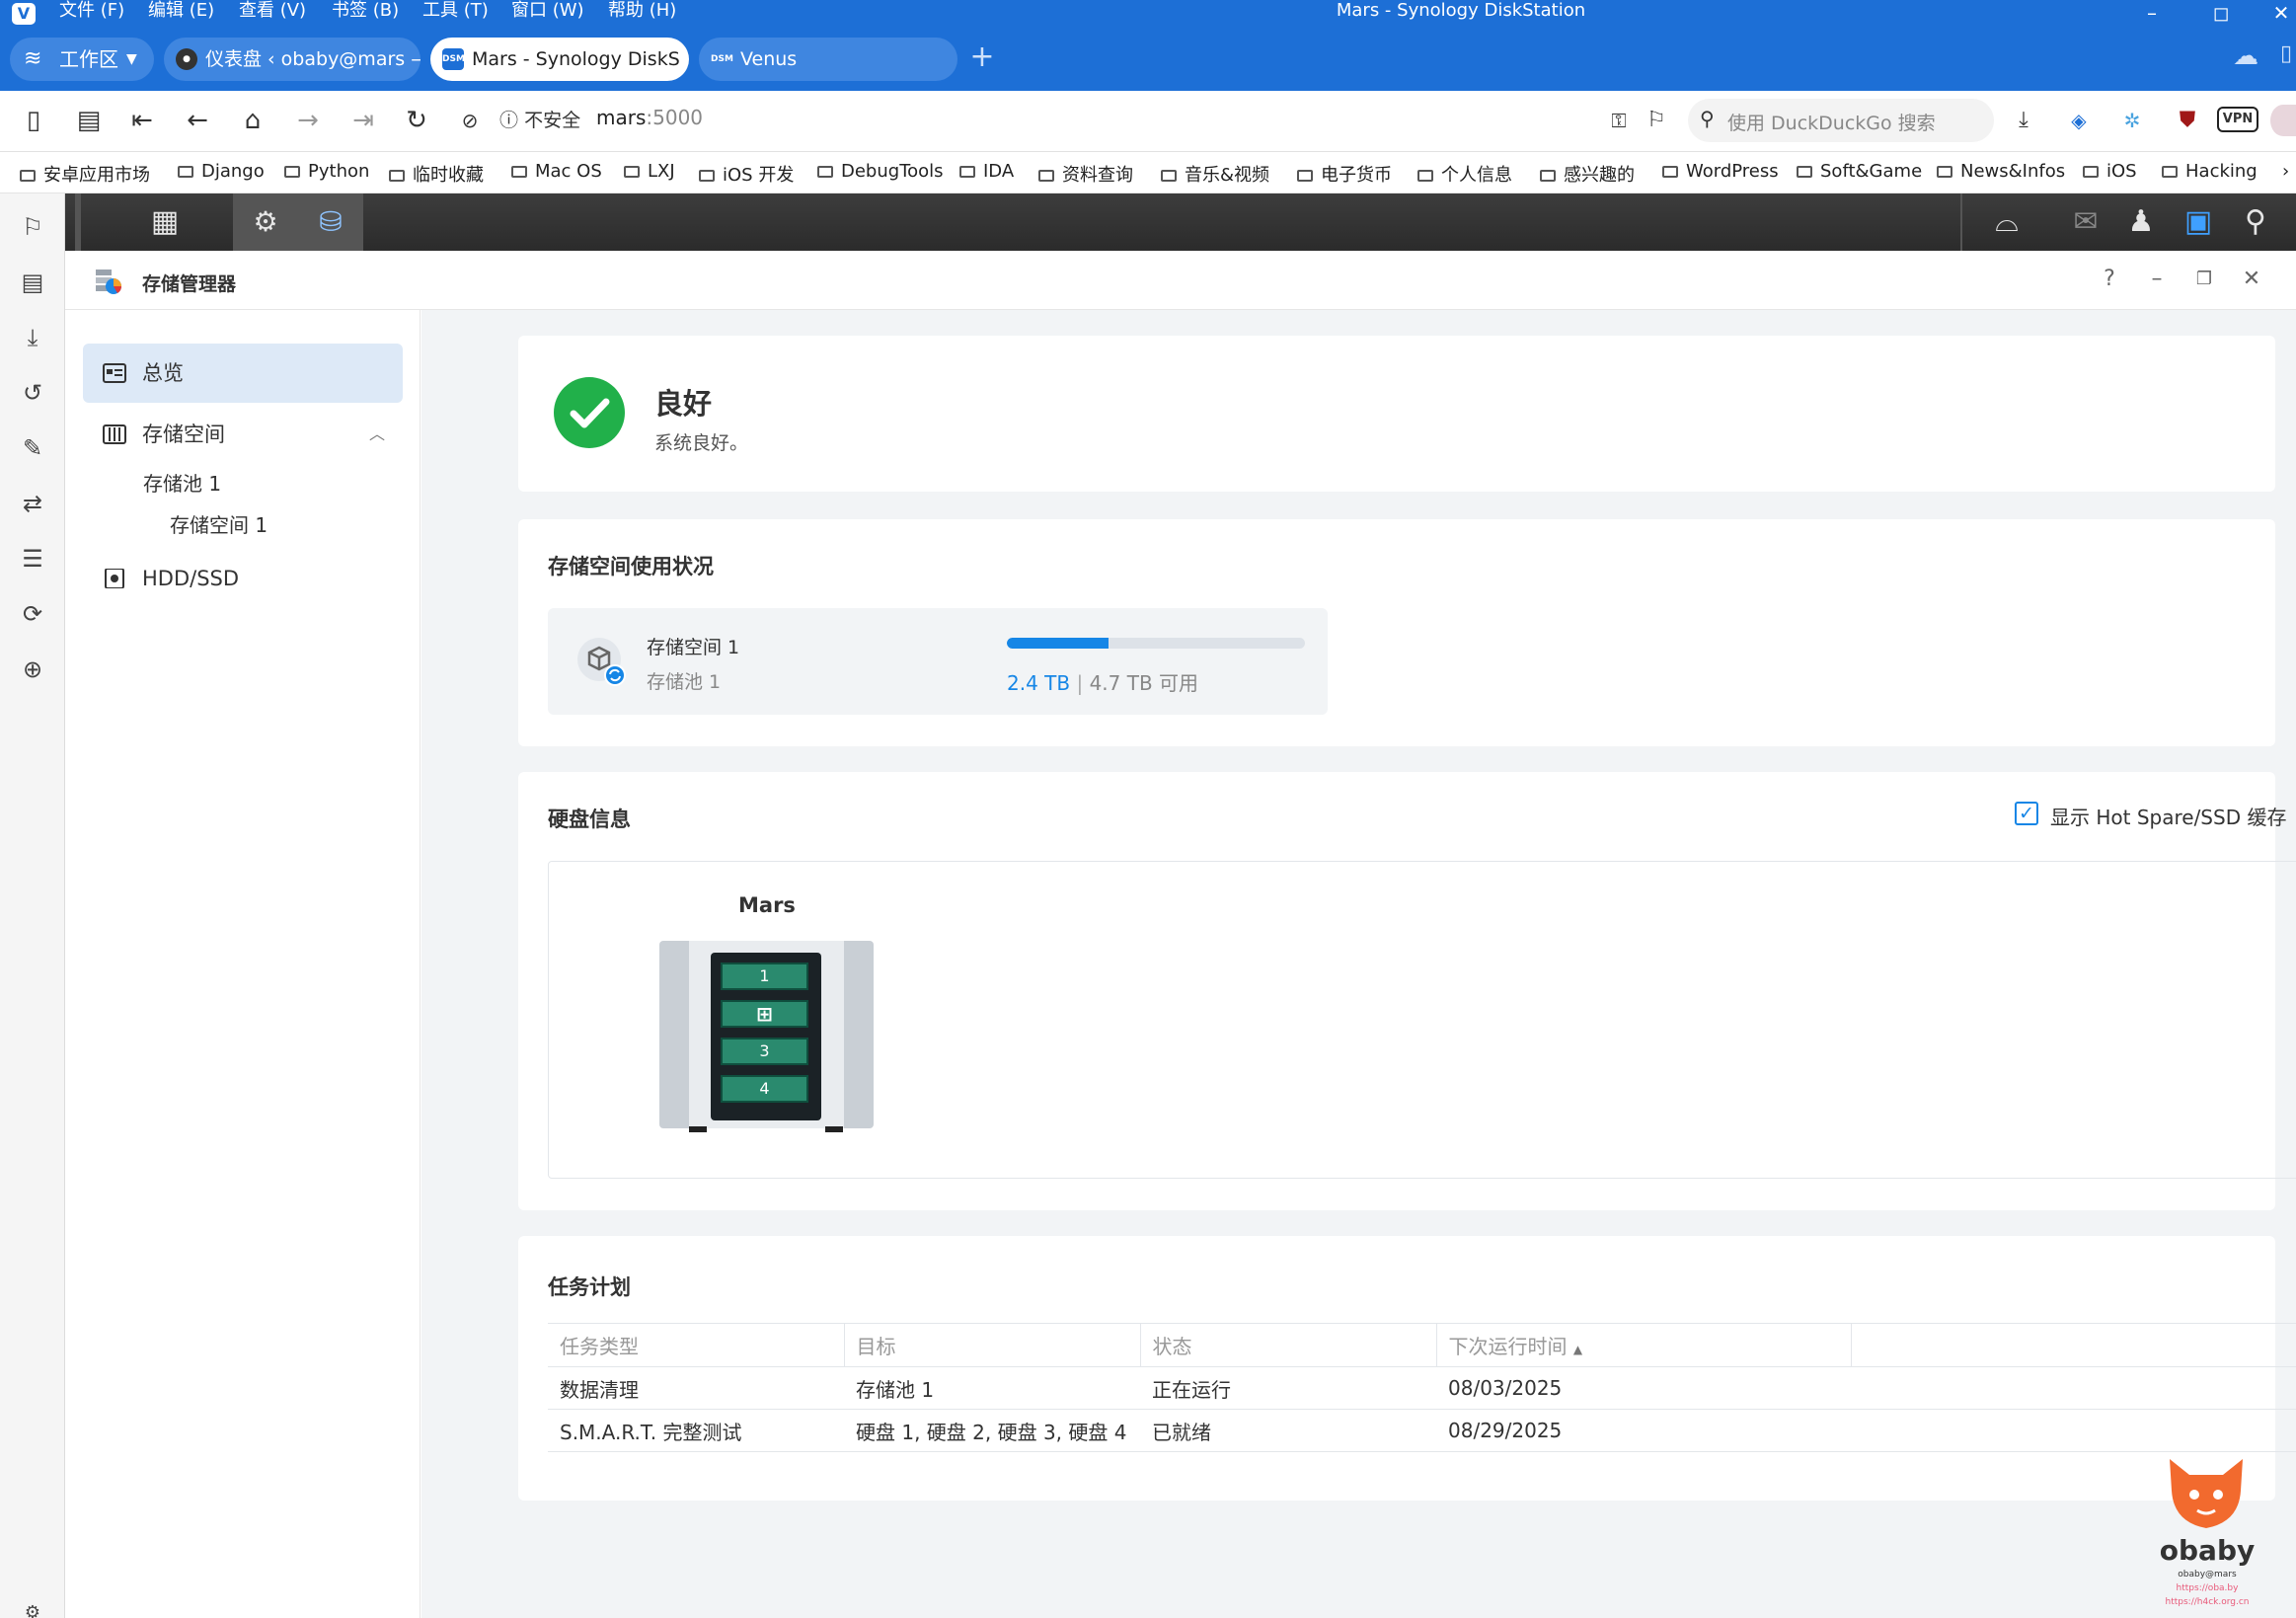  What do you see at coordinates (85, 174) in the screenshot?
I see `bookmark-folder: 安卓应用市场` at bounding box center [85, 174].